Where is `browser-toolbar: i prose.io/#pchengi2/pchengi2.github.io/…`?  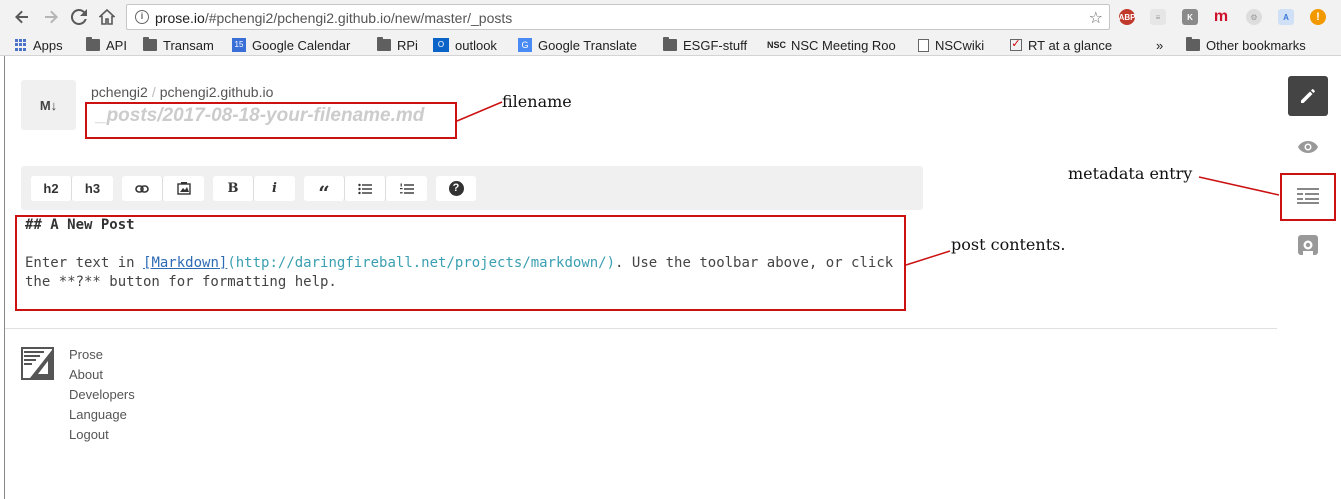 browser-toolbar: i prose.io/#pchengi2/pchengi2.github.io/… is located at coordinates (670, 17).